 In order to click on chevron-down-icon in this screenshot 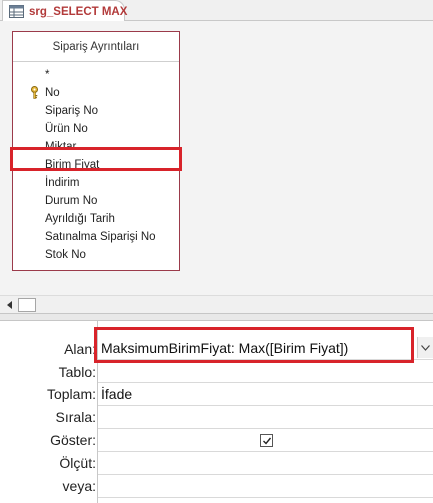, I will do `click(425, 347)`.